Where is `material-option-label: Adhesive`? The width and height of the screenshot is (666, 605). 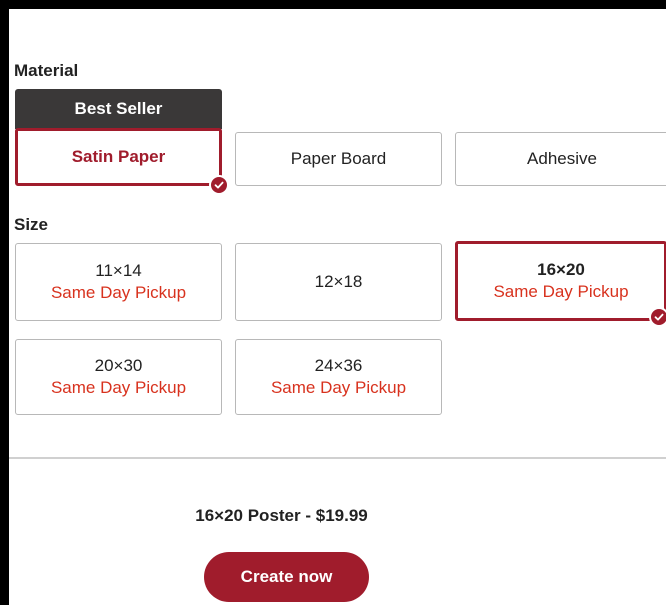
material-option-label: Adhesive is located at coordinates (562, 158).